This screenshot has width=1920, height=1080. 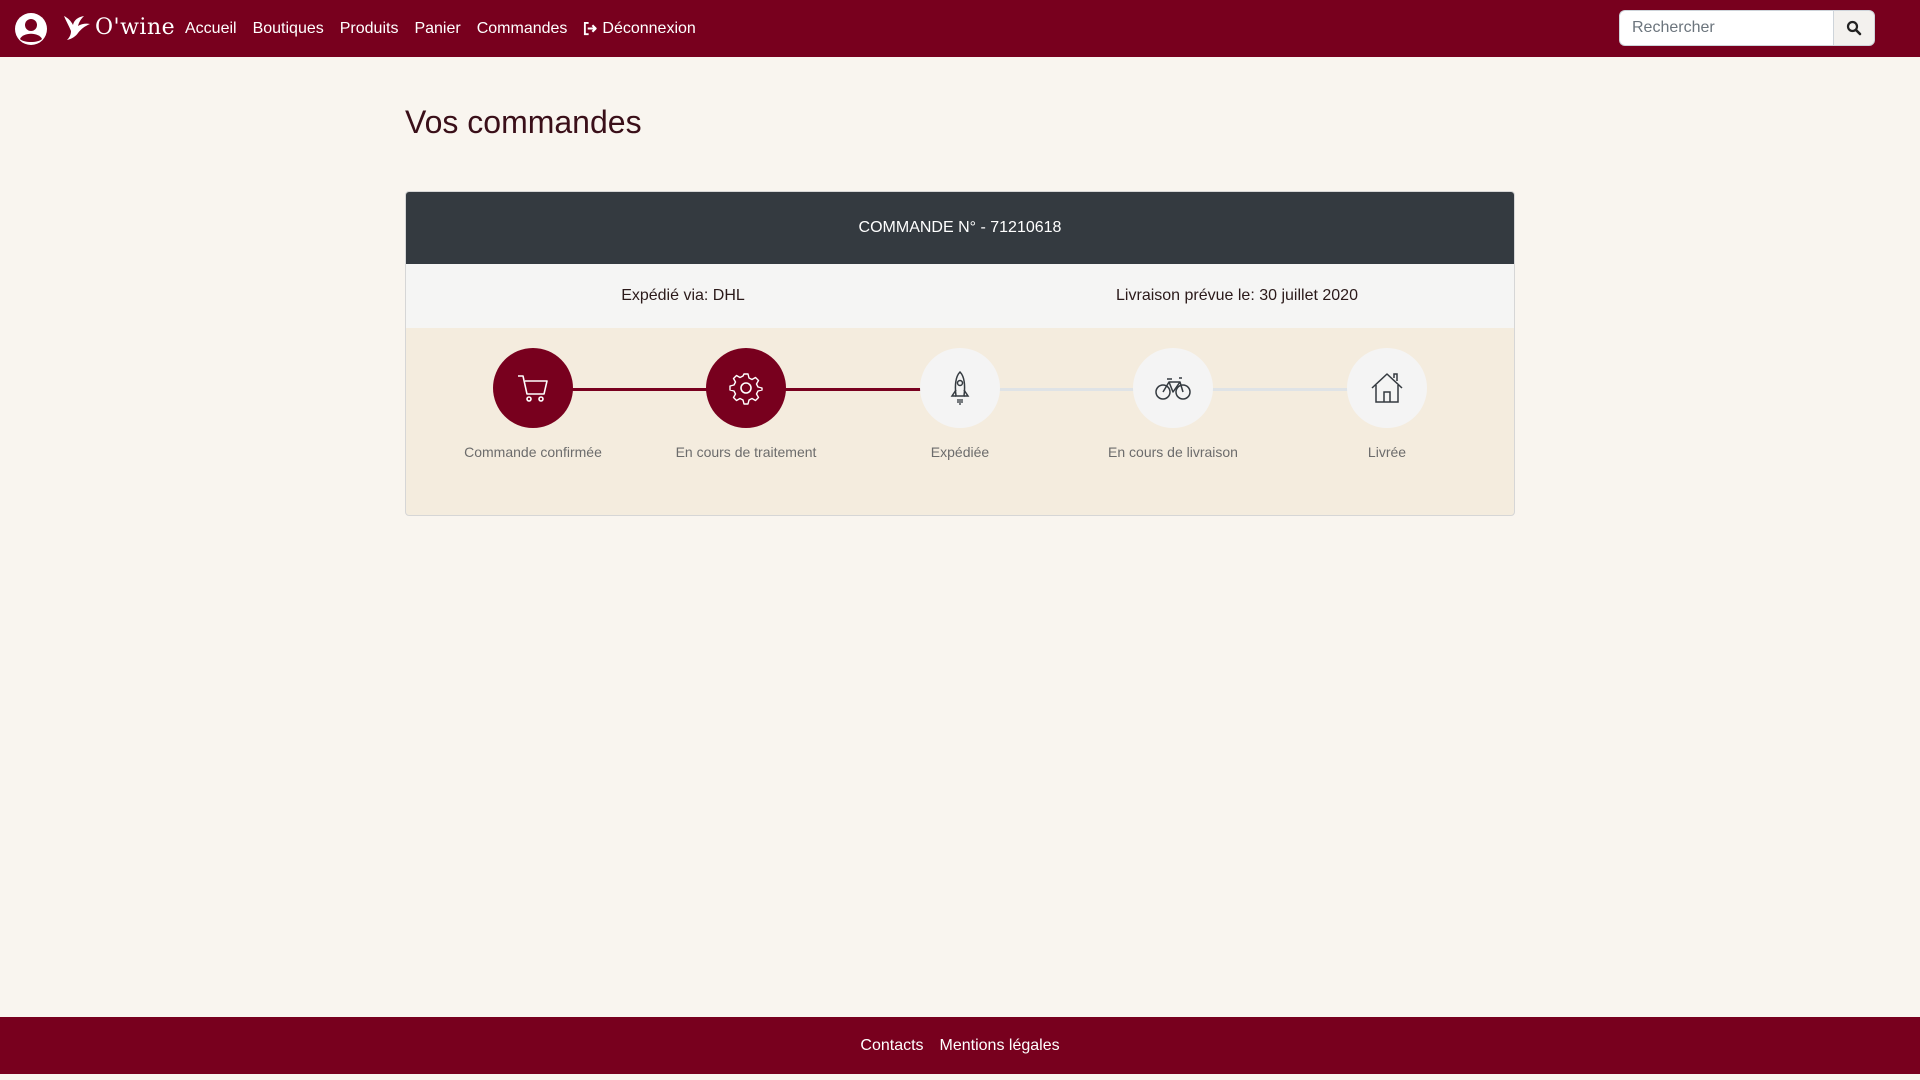 I want to click on step-label: Expédiée, so click(x=960, y=452).